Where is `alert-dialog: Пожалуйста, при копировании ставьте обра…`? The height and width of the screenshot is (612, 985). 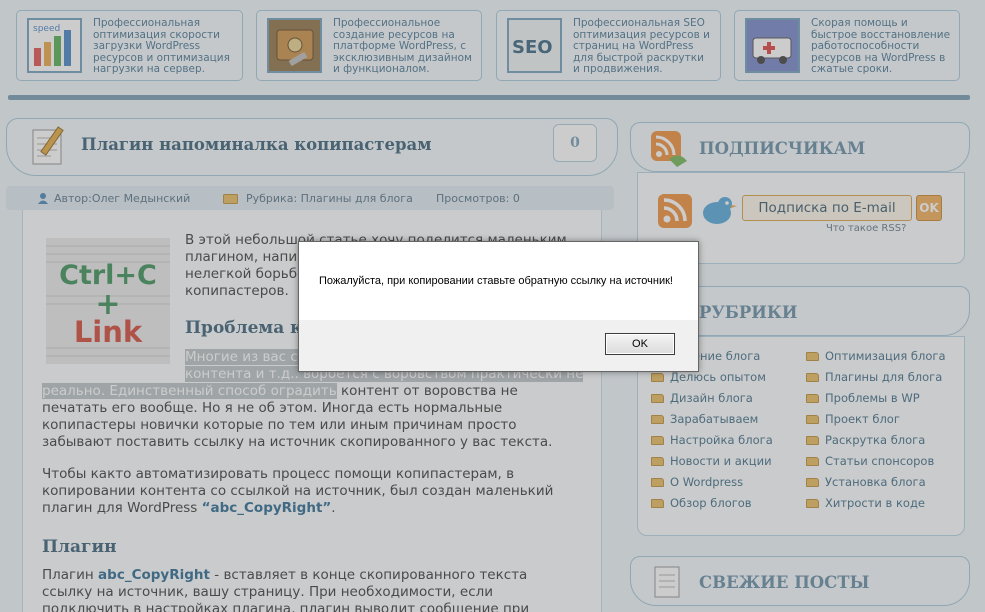 alert-dialog: Пожалуйста, при копировании ставьте обра… is located at coordinates (498, 306).